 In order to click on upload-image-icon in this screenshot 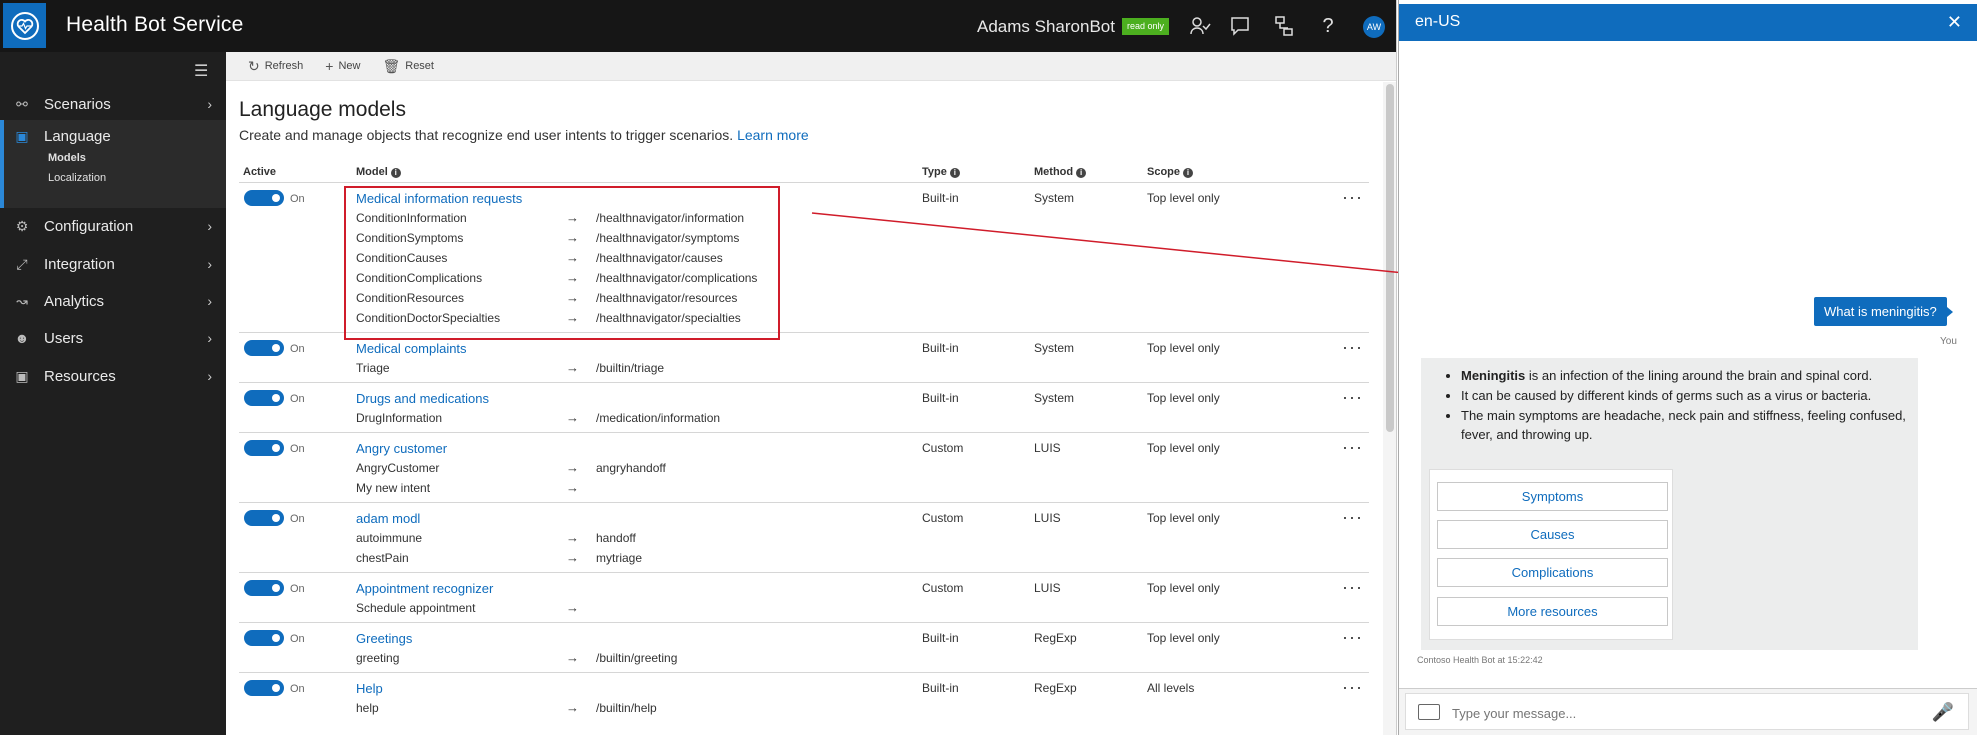, I will do `click(1429, 712)`.